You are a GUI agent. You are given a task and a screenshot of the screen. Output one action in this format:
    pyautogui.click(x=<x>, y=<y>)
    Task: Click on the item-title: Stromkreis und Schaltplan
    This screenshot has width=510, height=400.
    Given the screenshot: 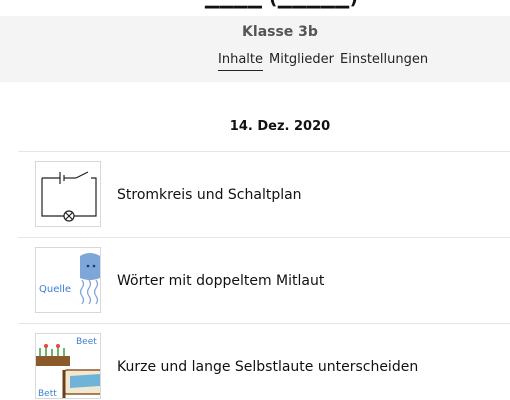 What is the action you would take?
    pyautogui.click(x=209, y=195)
    